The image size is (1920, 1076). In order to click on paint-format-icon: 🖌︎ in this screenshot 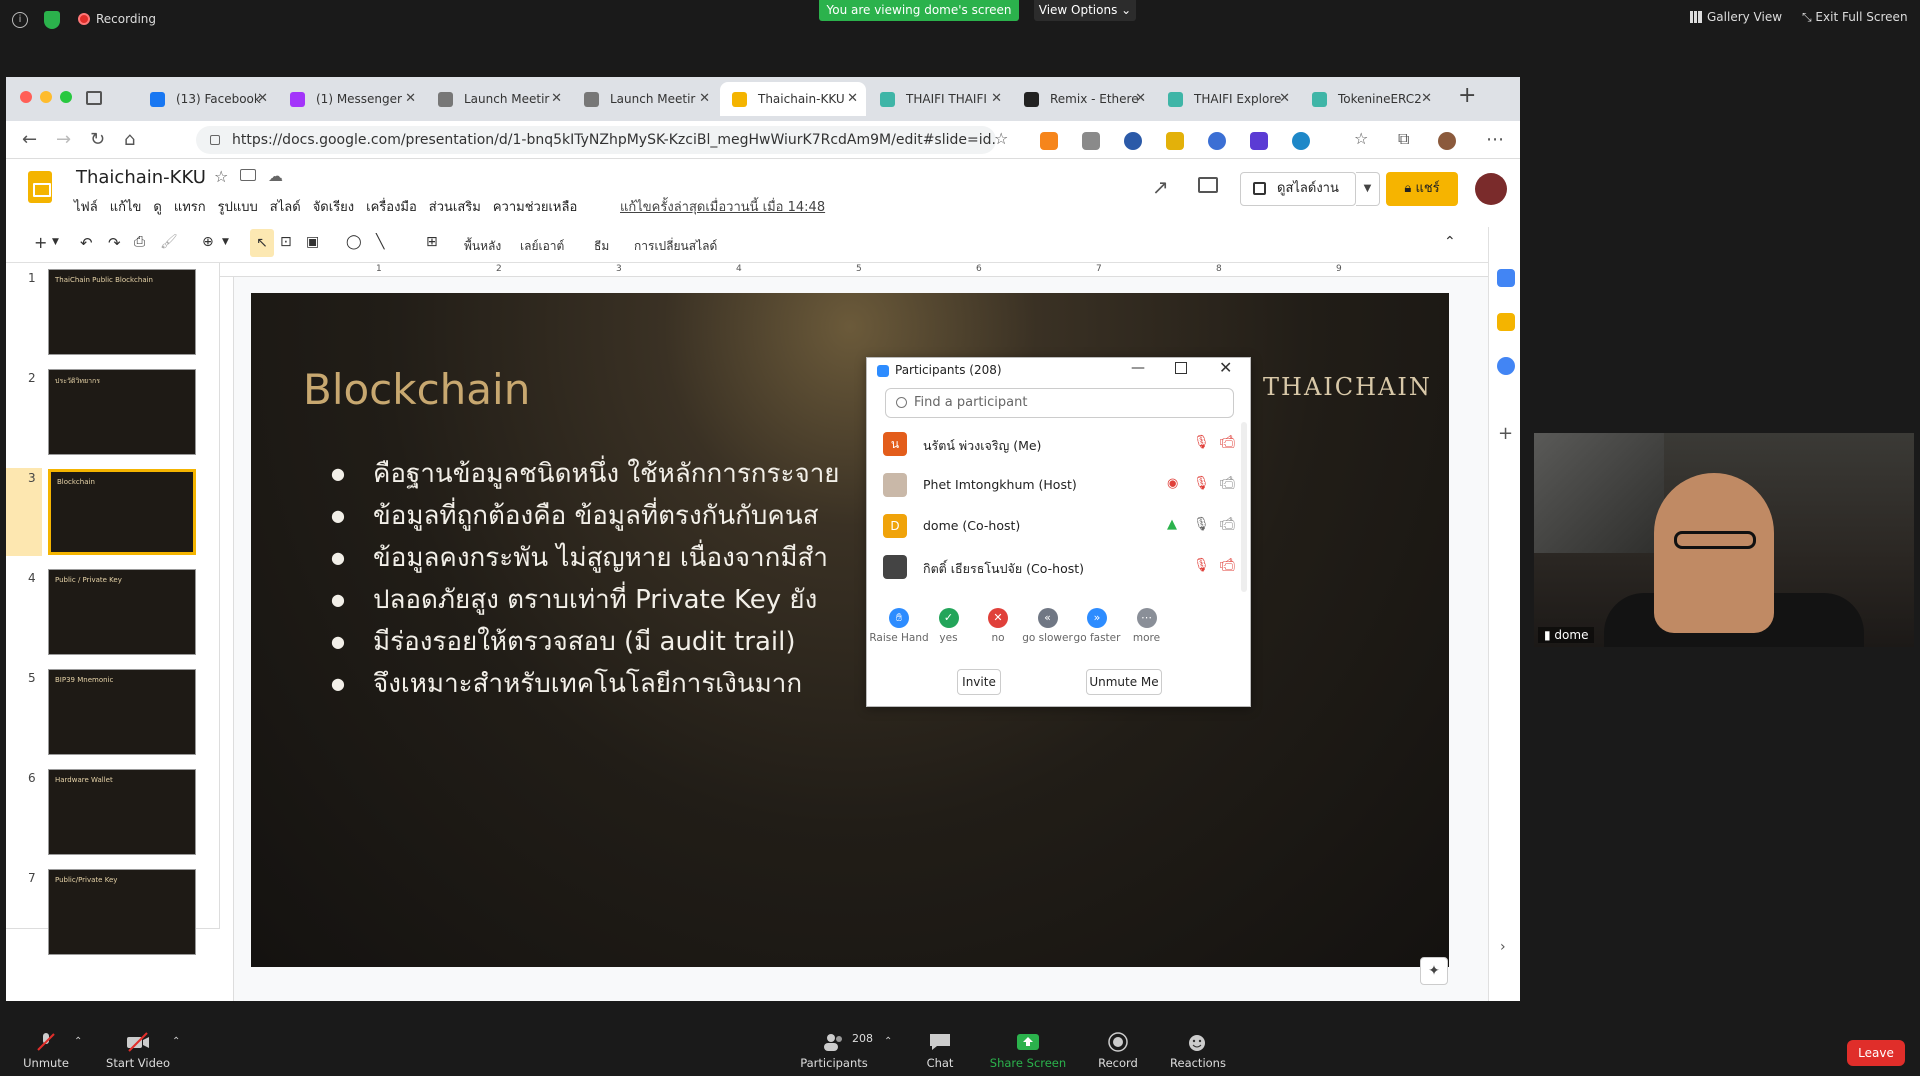, I will do `click(169, 242)`.